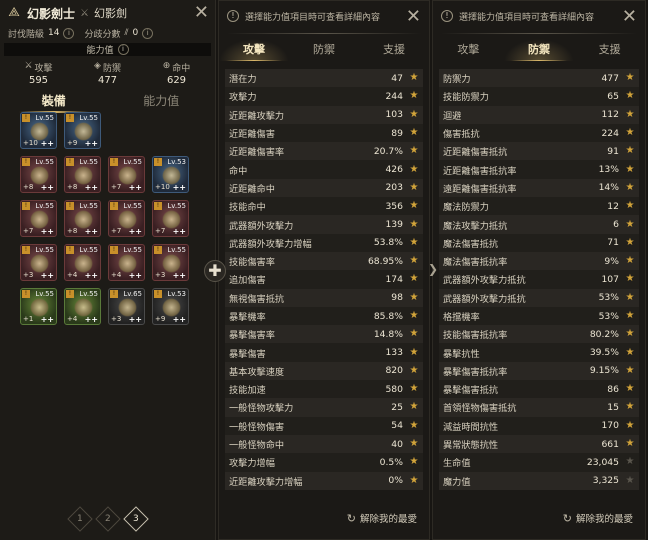 The width and height of the screenshot is (648, 540). Describe the element at coordinates (433, 270) in the screenshot. I see `chevron-right-icon: ❯` at that location.